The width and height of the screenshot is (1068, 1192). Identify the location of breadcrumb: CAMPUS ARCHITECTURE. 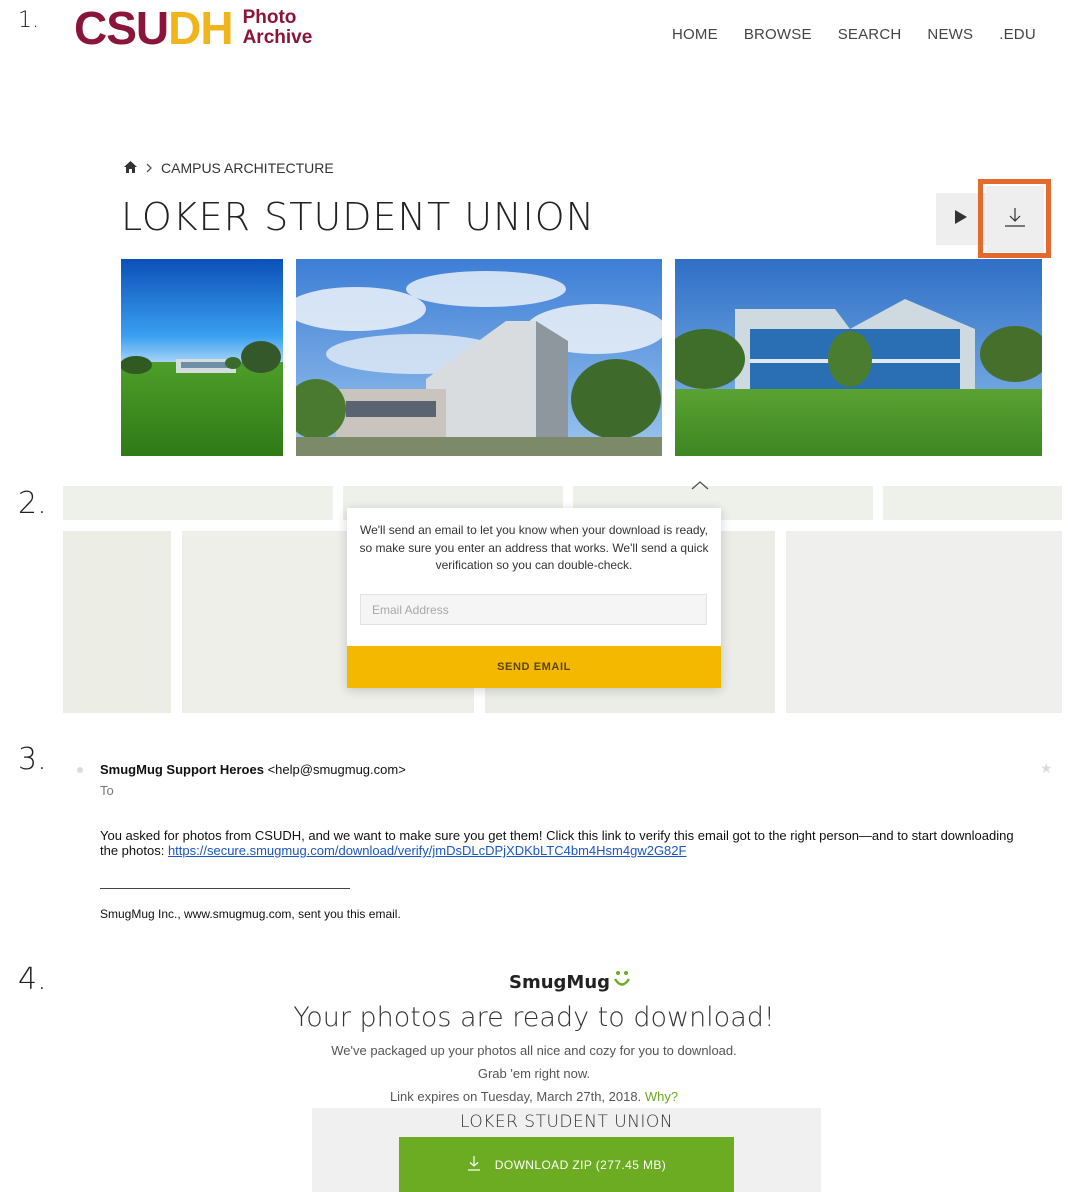
(229, 168).